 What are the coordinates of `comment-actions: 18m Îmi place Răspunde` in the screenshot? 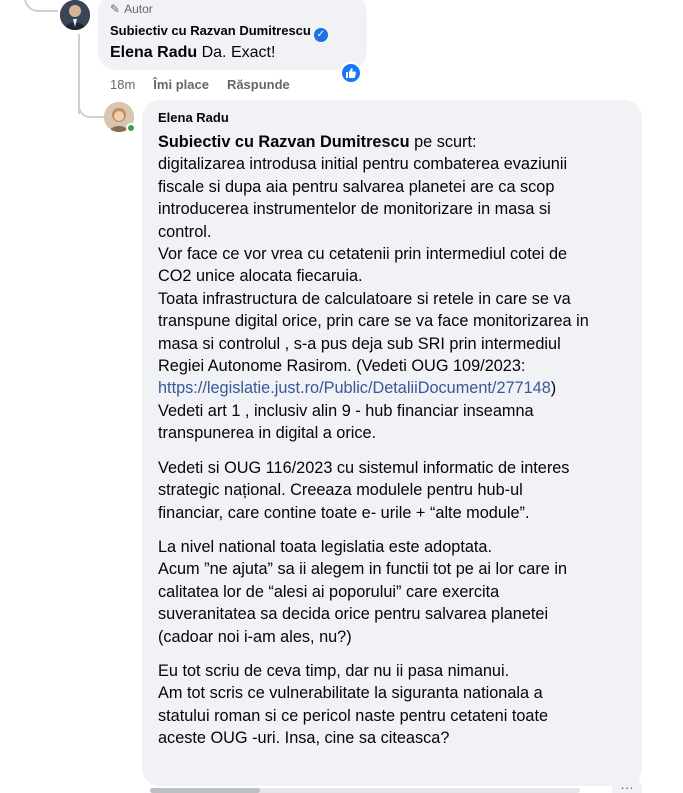 It's located at (200, 84).